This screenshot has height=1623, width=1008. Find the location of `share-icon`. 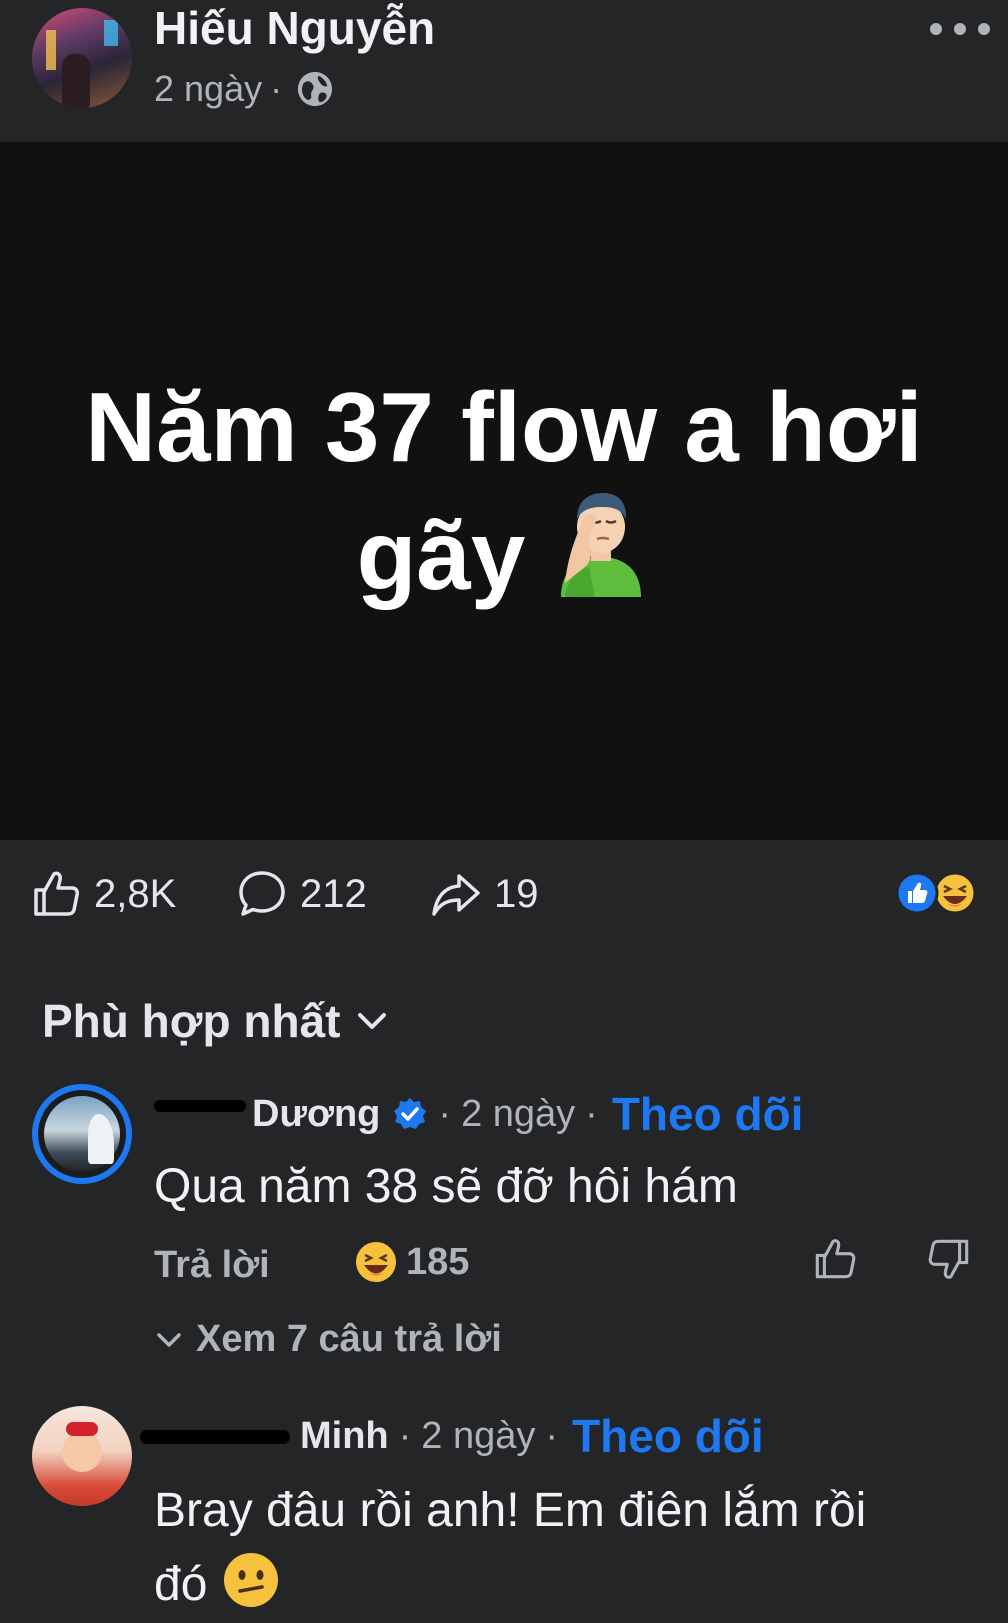

share-icon is located at coordinates (456, 895).